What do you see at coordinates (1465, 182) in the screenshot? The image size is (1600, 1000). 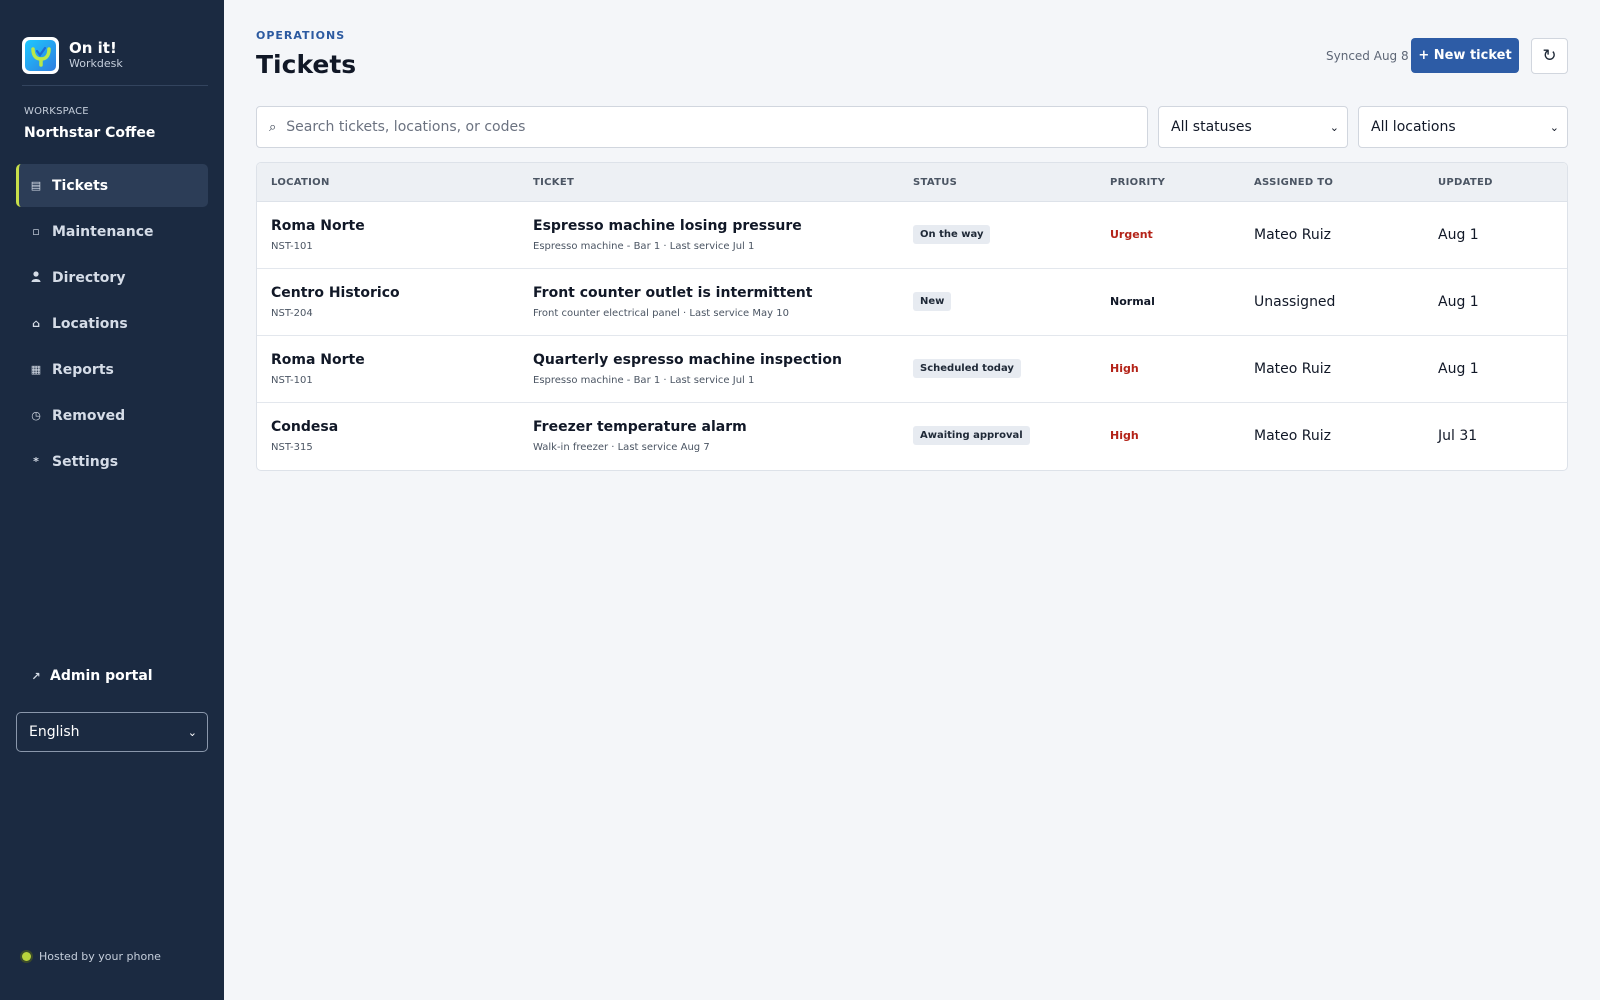 I see `column-header-updated: UPDATED` at bounding box center [1465, 182].